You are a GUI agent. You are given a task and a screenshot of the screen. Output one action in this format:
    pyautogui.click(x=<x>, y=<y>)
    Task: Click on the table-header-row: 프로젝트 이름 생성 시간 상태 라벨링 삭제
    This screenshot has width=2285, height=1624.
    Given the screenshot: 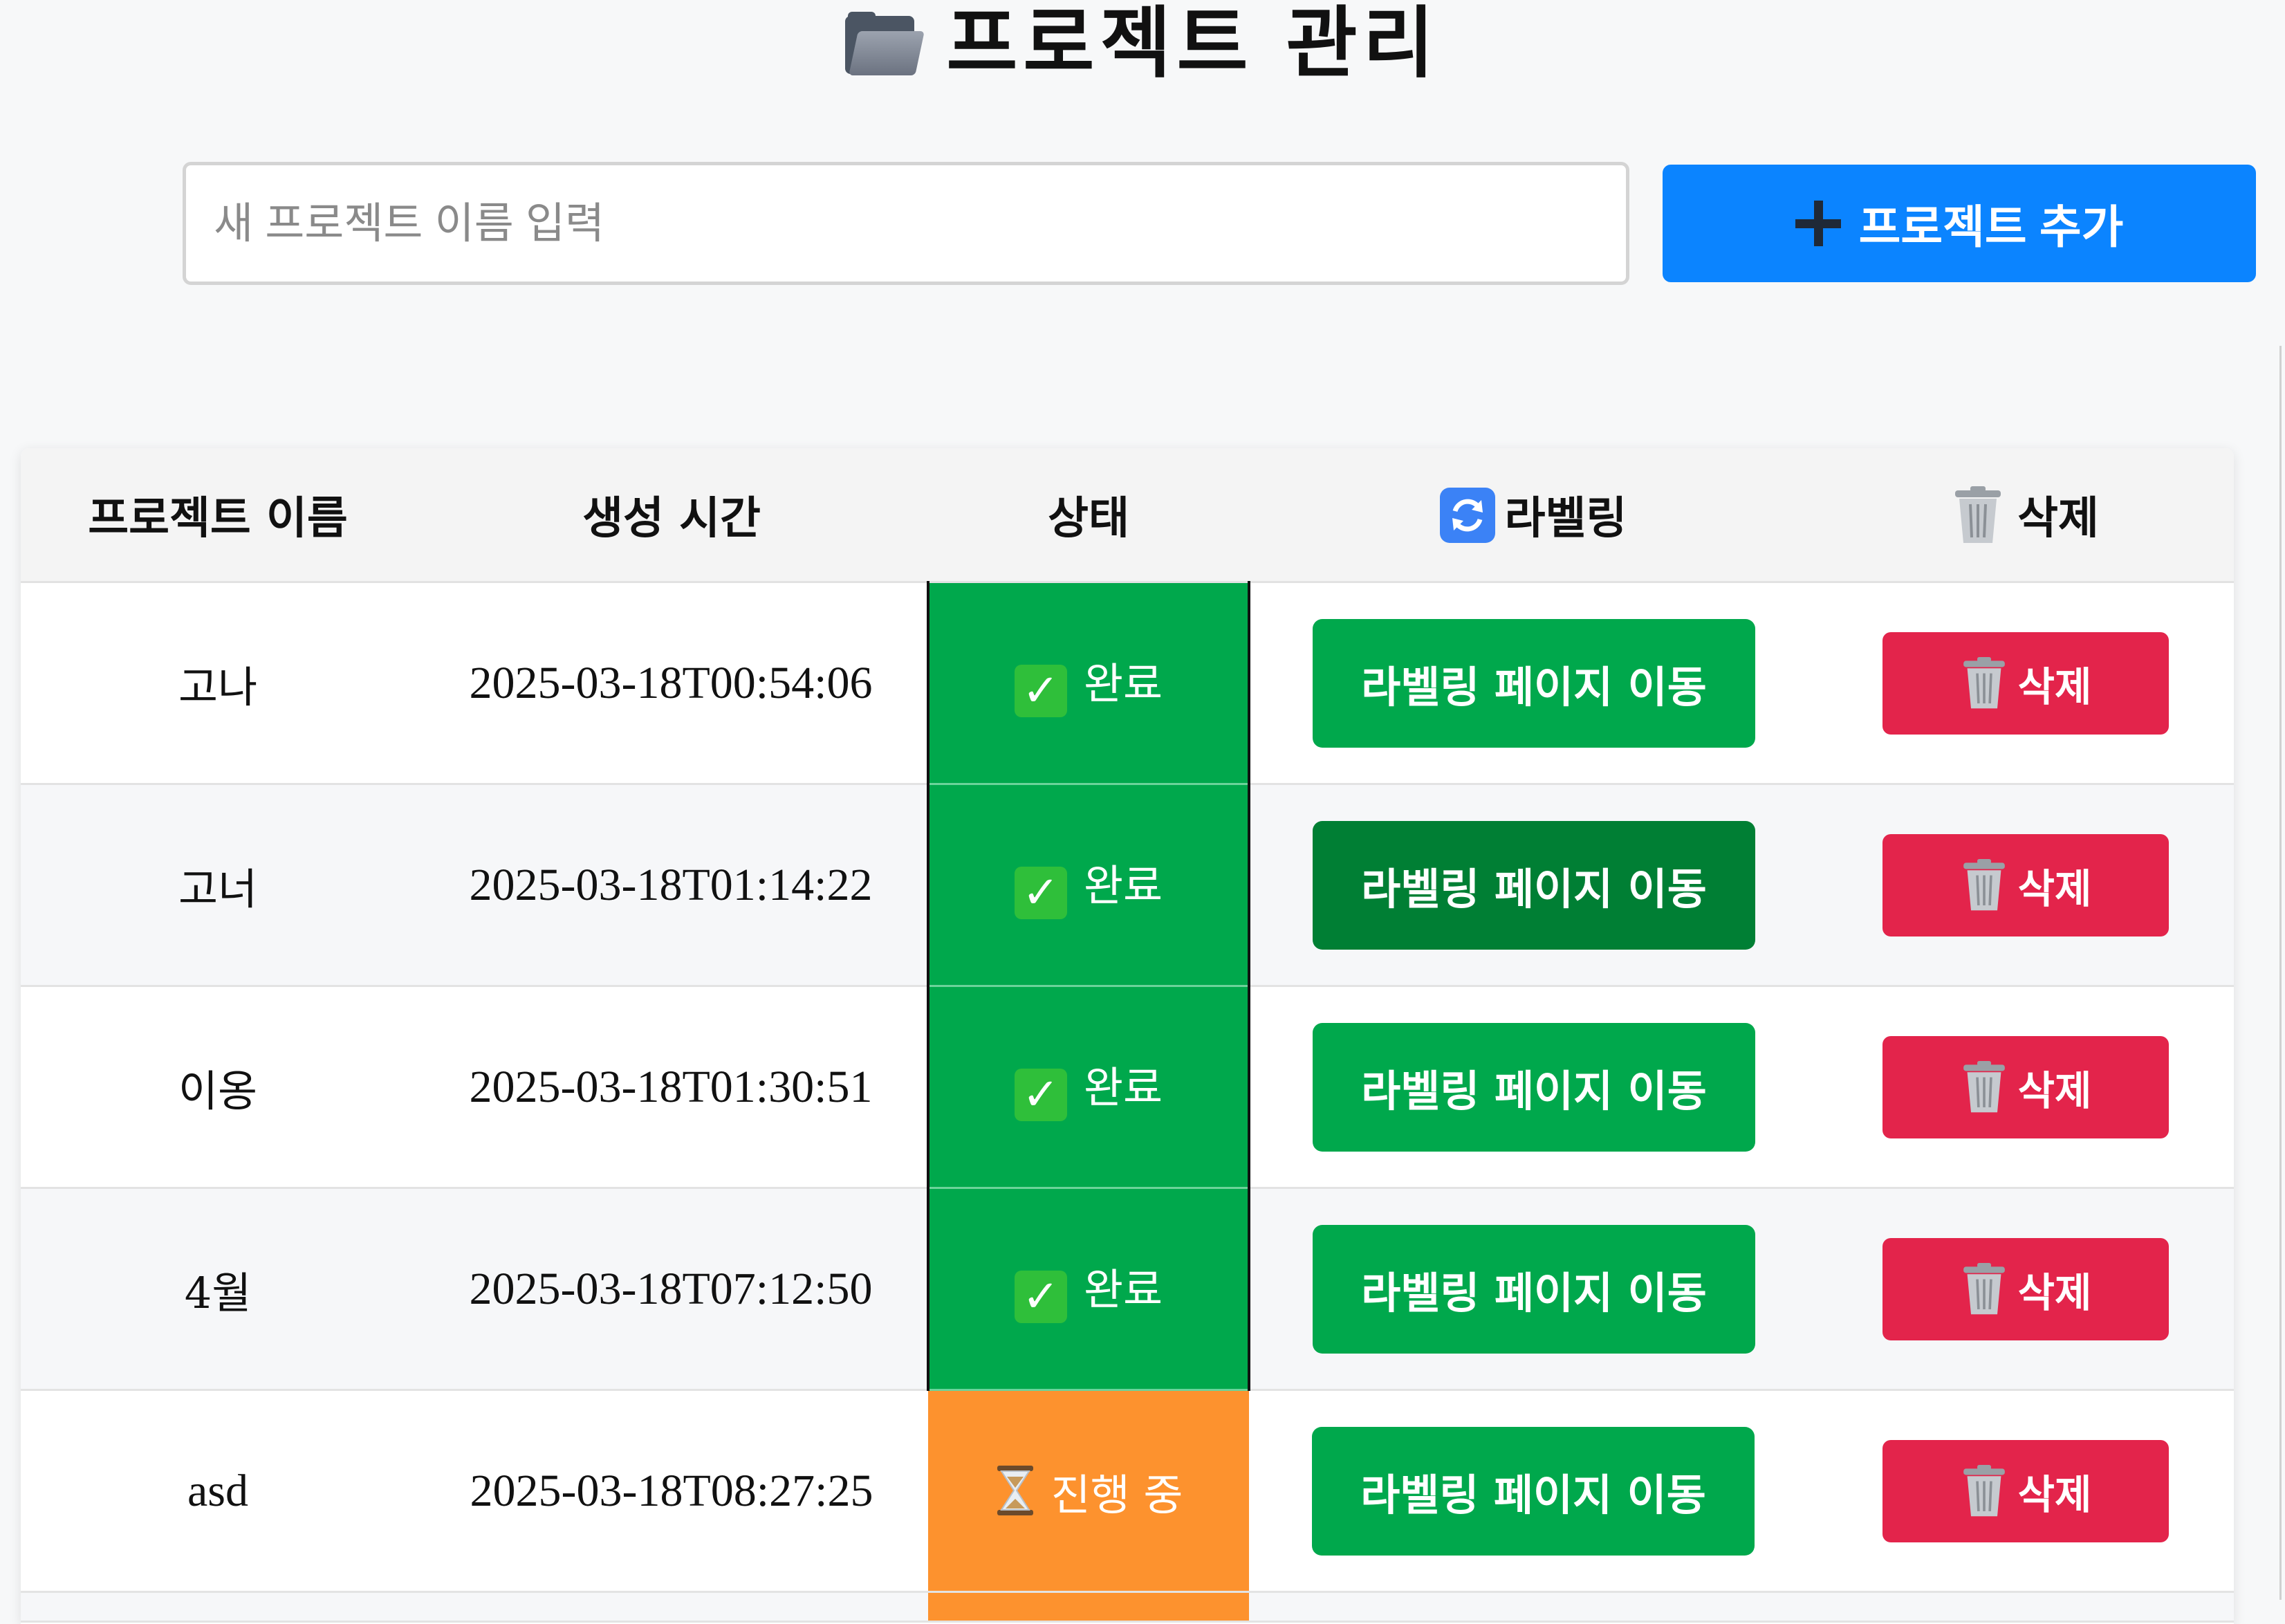 What is the action you would take?
    pyautogui.click(x=1128, y=515)
    